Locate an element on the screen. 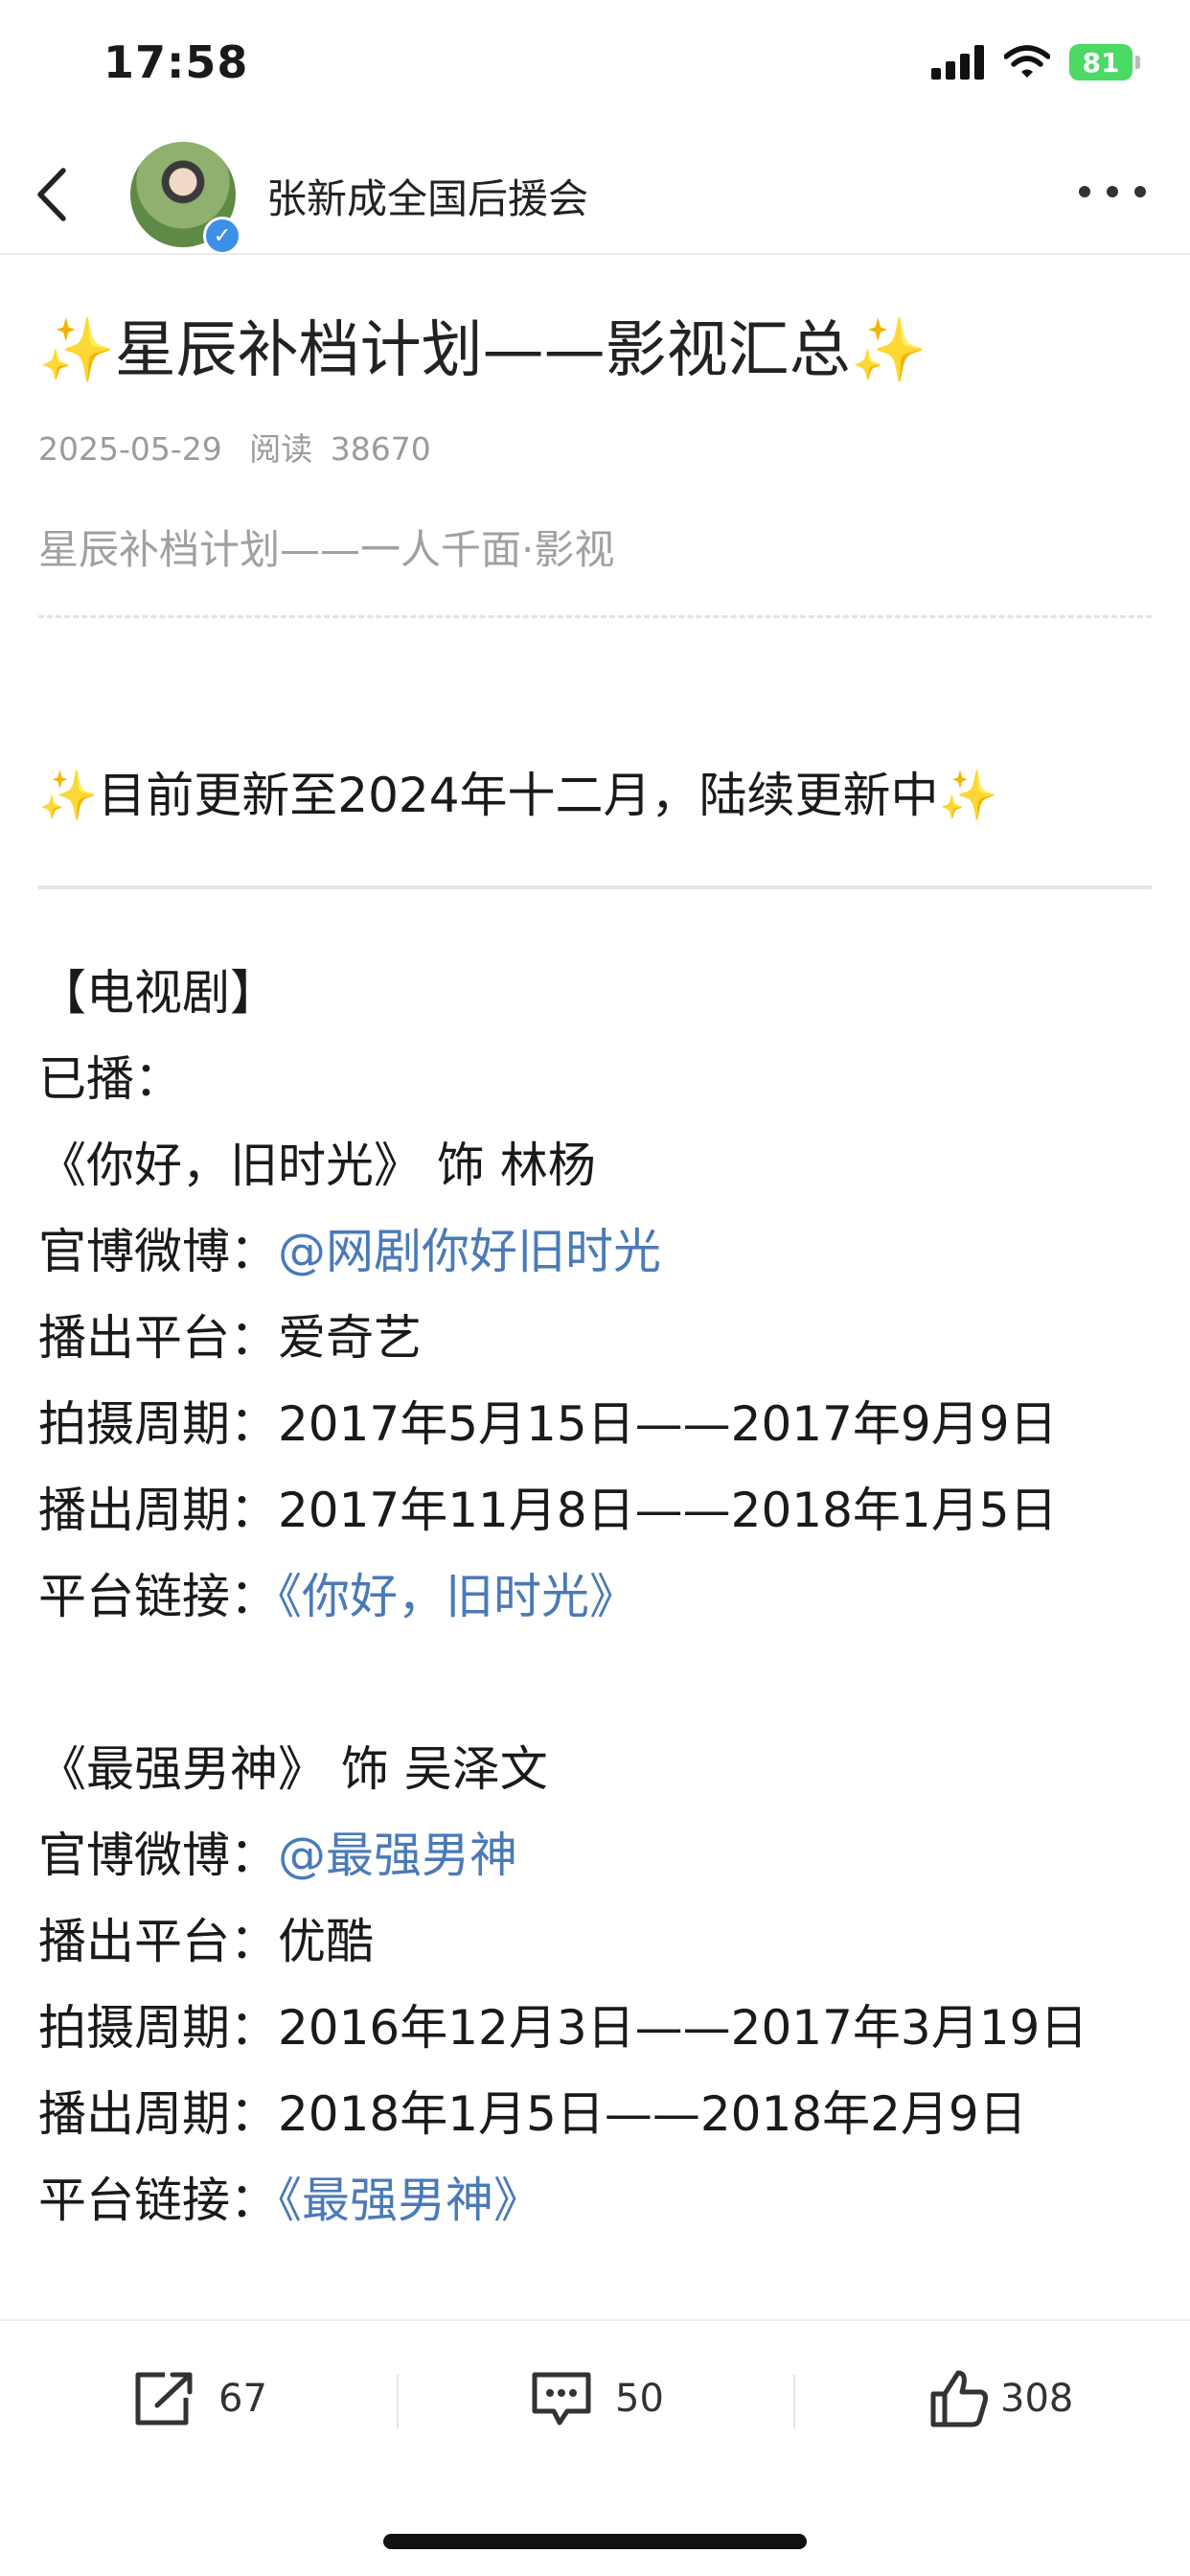  platform-value: 爱奇艺 is located at coordinates (350, 1338).